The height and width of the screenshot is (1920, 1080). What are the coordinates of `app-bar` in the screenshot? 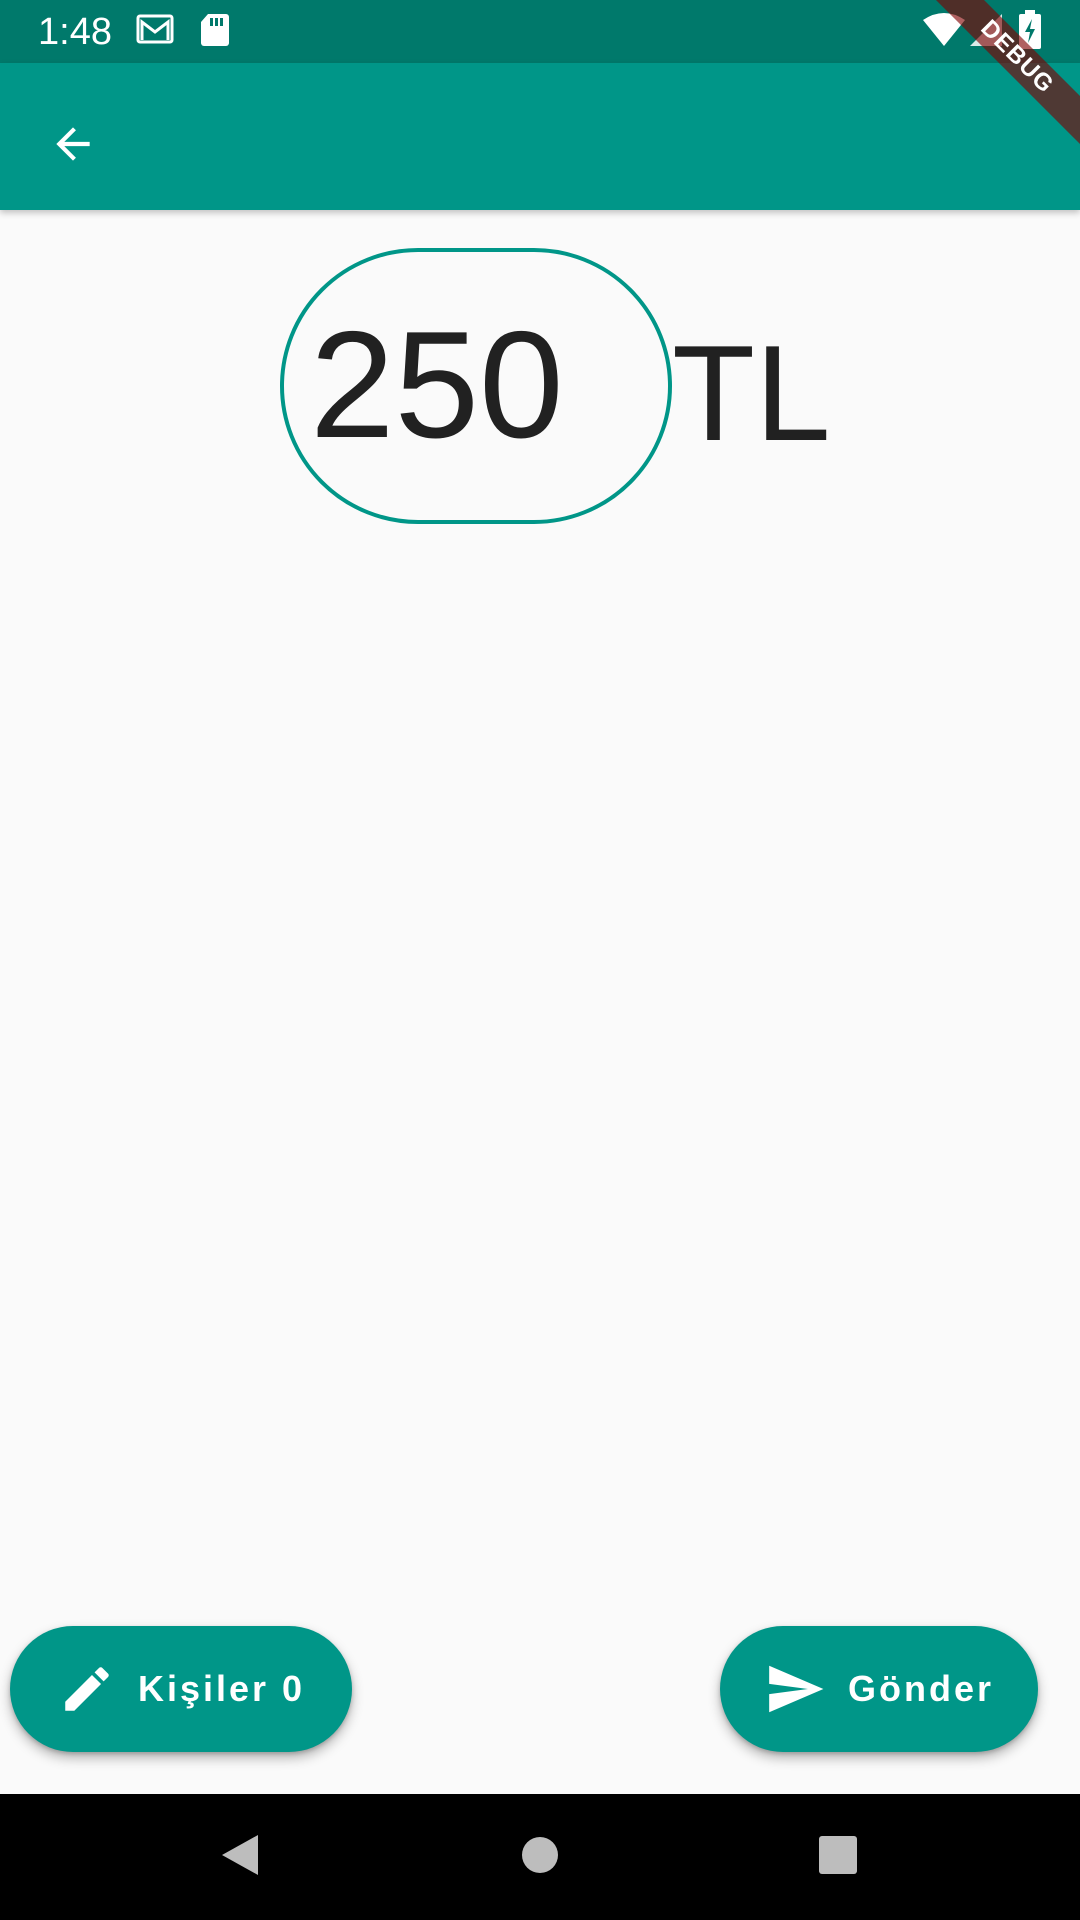 It's located at (540, 136).